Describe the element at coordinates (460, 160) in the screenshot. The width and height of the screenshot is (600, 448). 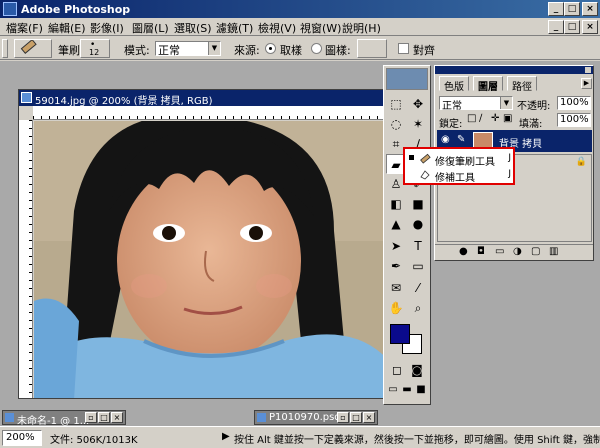
I see `flyout-item-healing-brush: 修復筆刷工具 J` at that location.